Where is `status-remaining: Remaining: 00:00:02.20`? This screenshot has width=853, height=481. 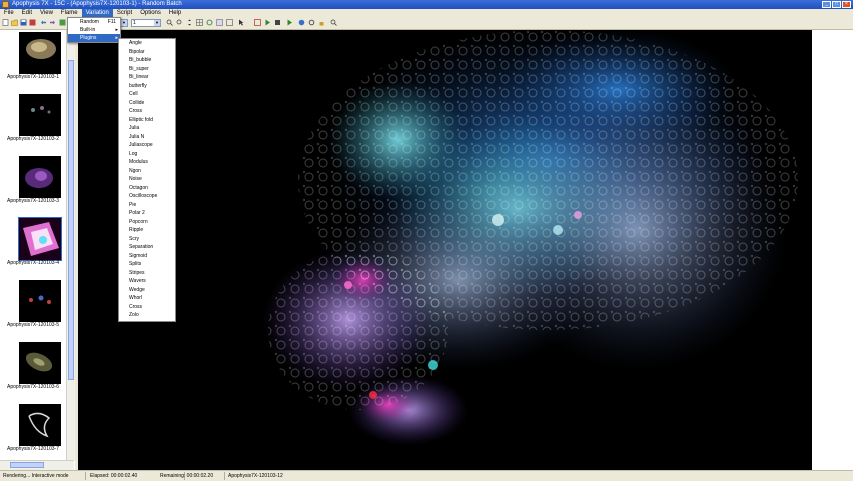
status-remaining: Remaining: 00:00:02.20 is located at coordinates (192, 476).